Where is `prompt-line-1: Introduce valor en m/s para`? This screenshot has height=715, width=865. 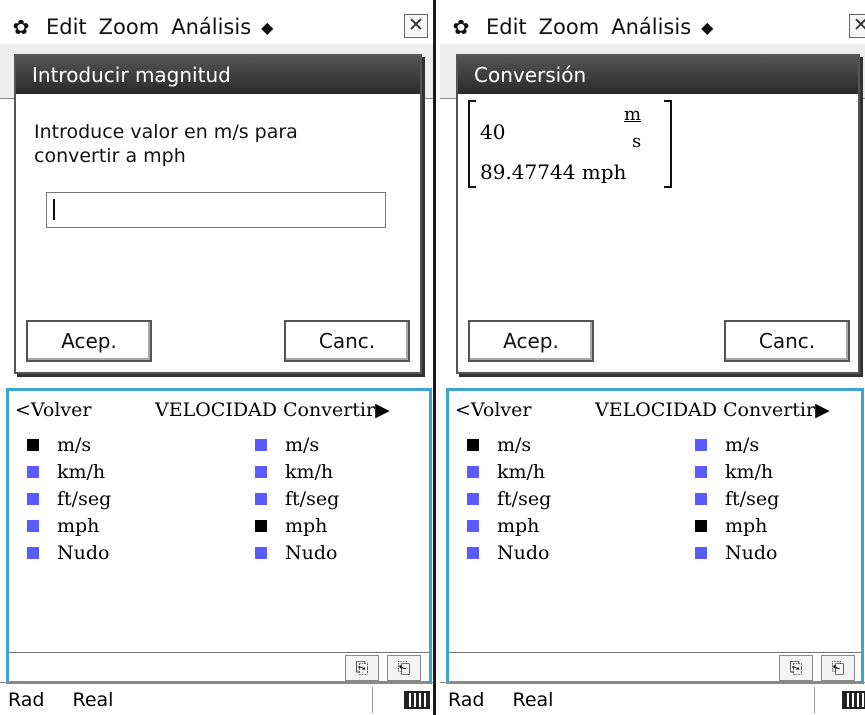 prompt-line-1: Introduce valor en m/s para is located at coordinates (166, 132).